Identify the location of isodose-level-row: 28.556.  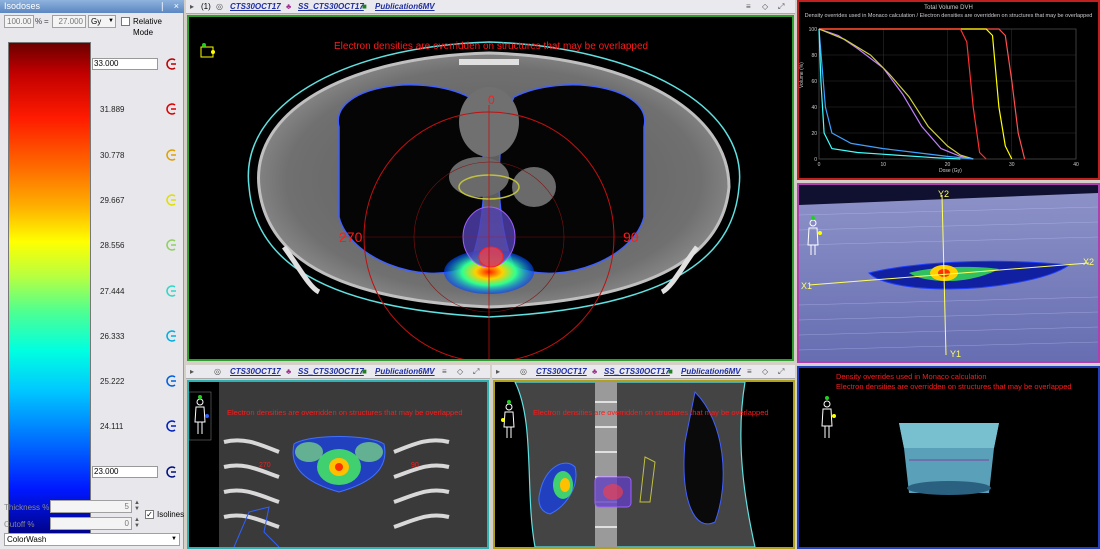
(138, 246).